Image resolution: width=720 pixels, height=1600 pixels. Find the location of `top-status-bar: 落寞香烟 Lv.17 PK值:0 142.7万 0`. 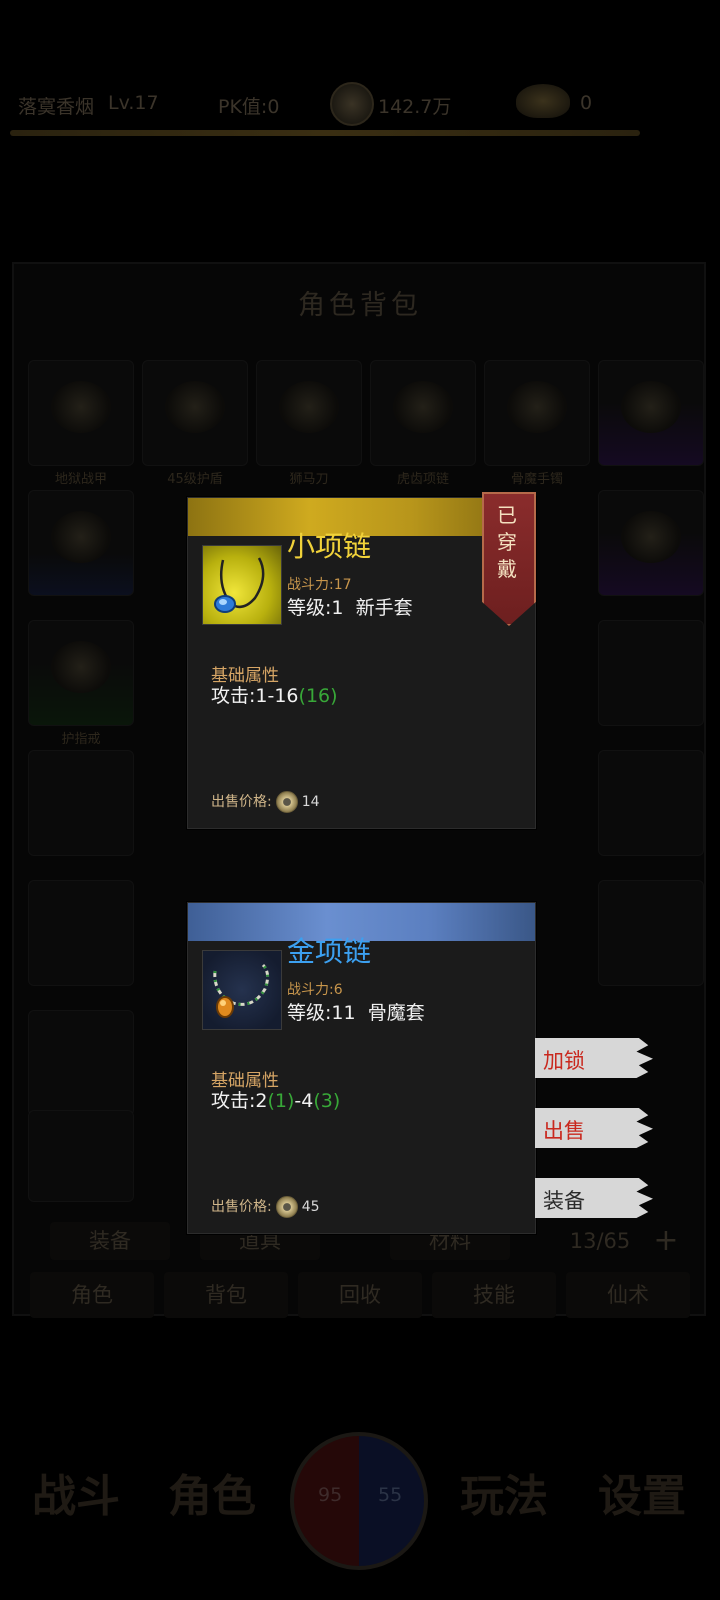

top-status-bar: 落寞香烟 Lv.17 PK值:0 142.7万 0 is located at coordinates (360, 108).